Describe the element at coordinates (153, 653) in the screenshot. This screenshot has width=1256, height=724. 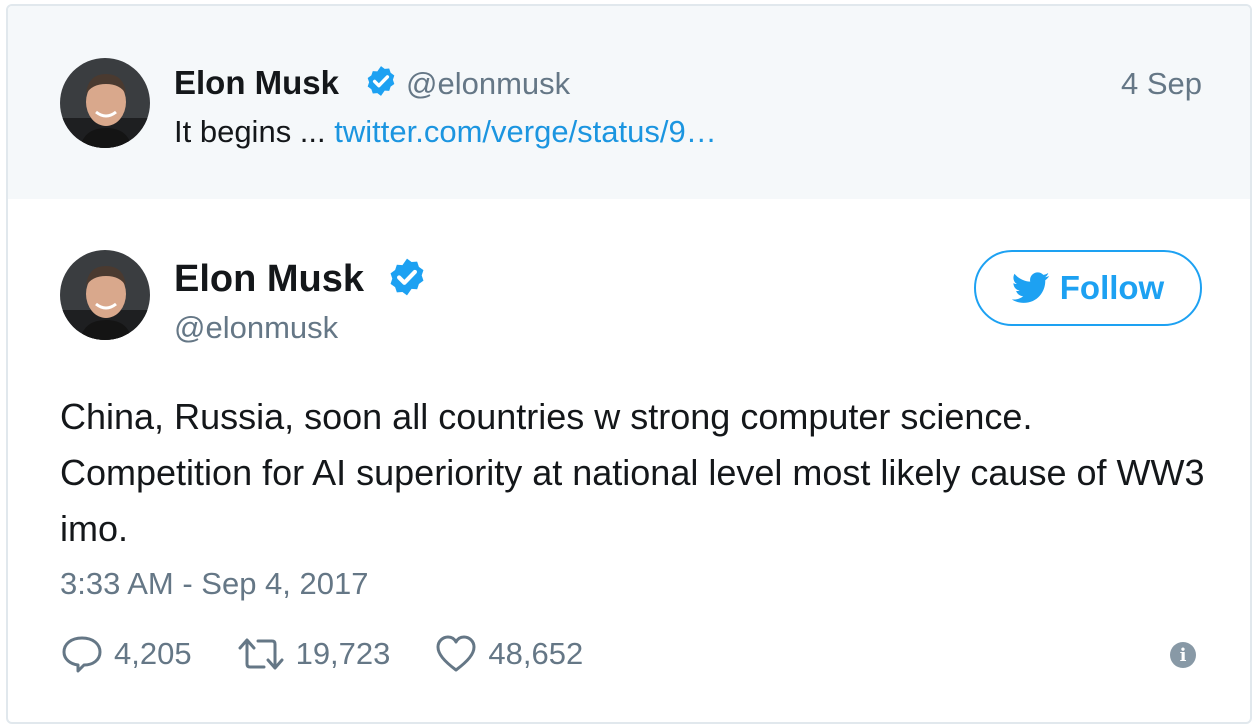
I see `reply-count: 4,205` at that location.